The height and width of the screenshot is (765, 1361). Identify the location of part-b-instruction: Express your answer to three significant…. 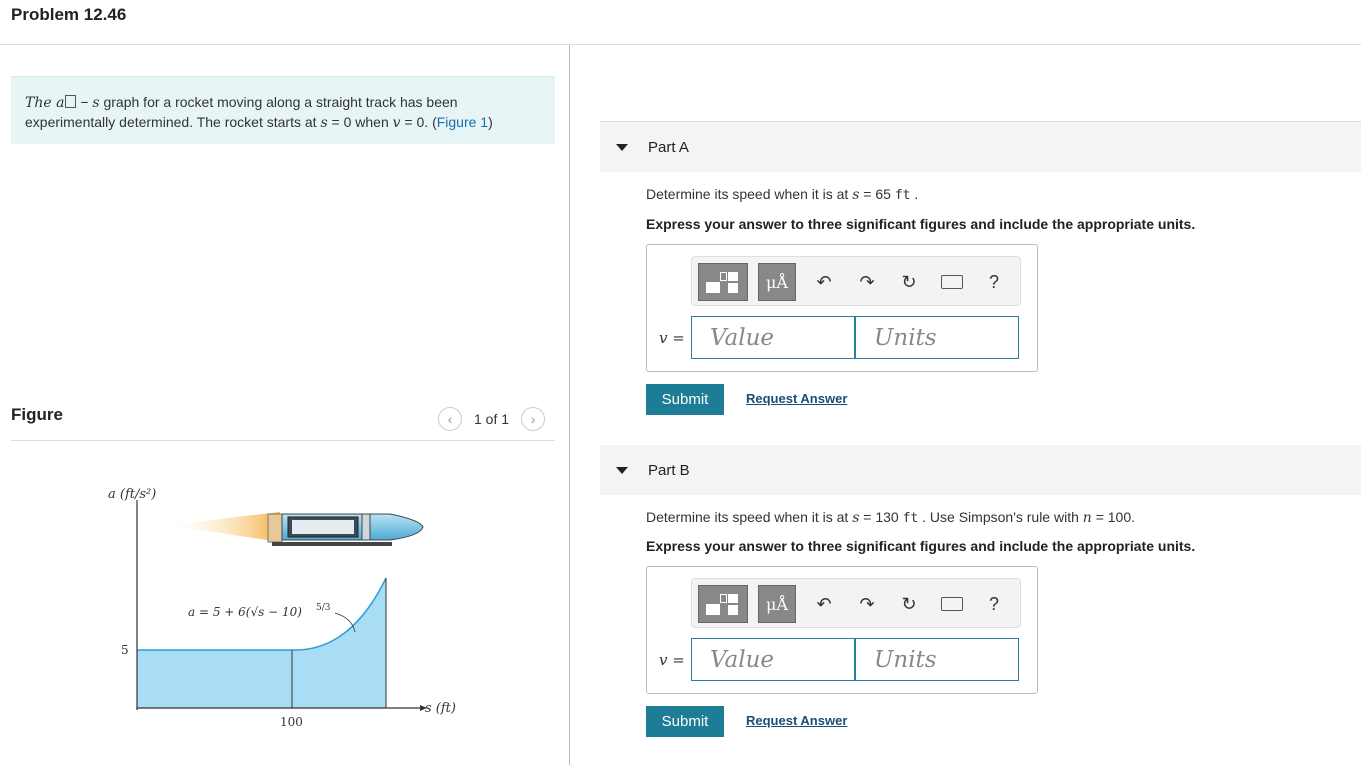
(921, 546).